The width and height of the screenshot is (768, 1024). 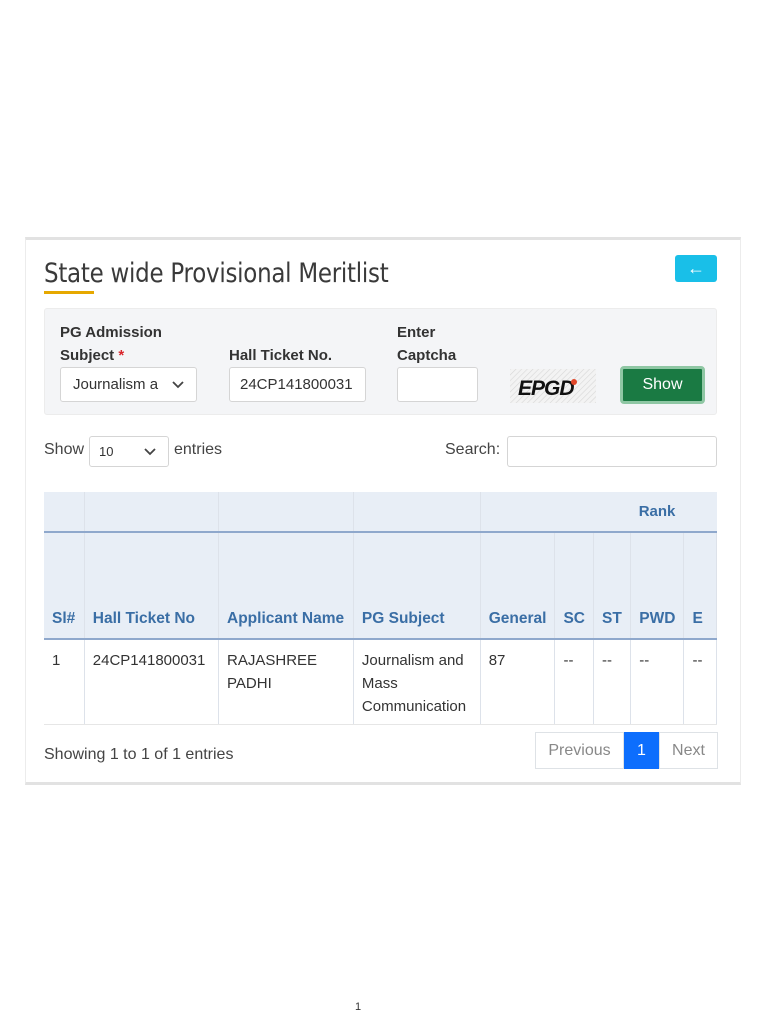 I want to click on pagination: Previous 1 Next, so click(x=626, y=750).